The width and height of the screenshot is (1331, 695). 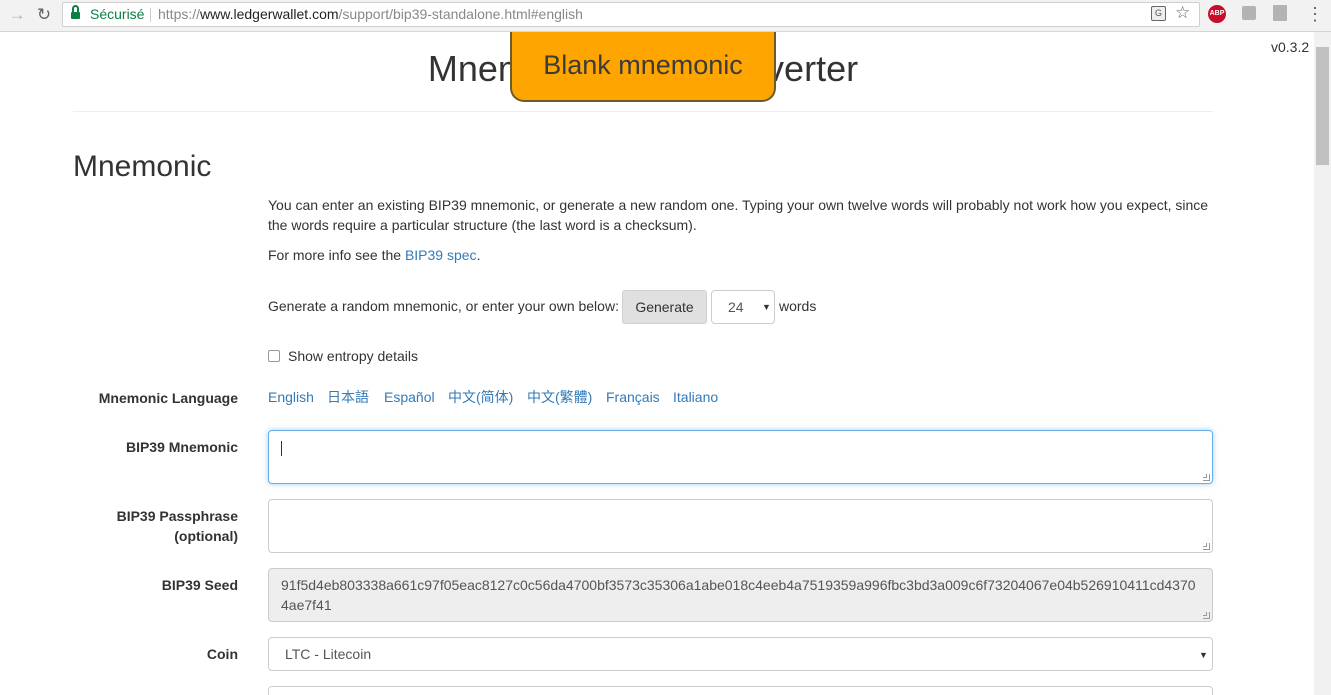 I want to click on show-entropy-checkbox, so click(x=274, y=356).